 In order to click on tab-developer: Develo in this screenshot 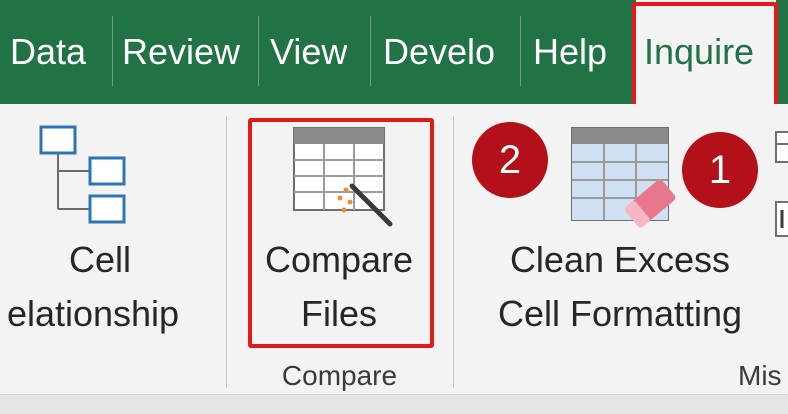, I will do `click(439, 52)`.